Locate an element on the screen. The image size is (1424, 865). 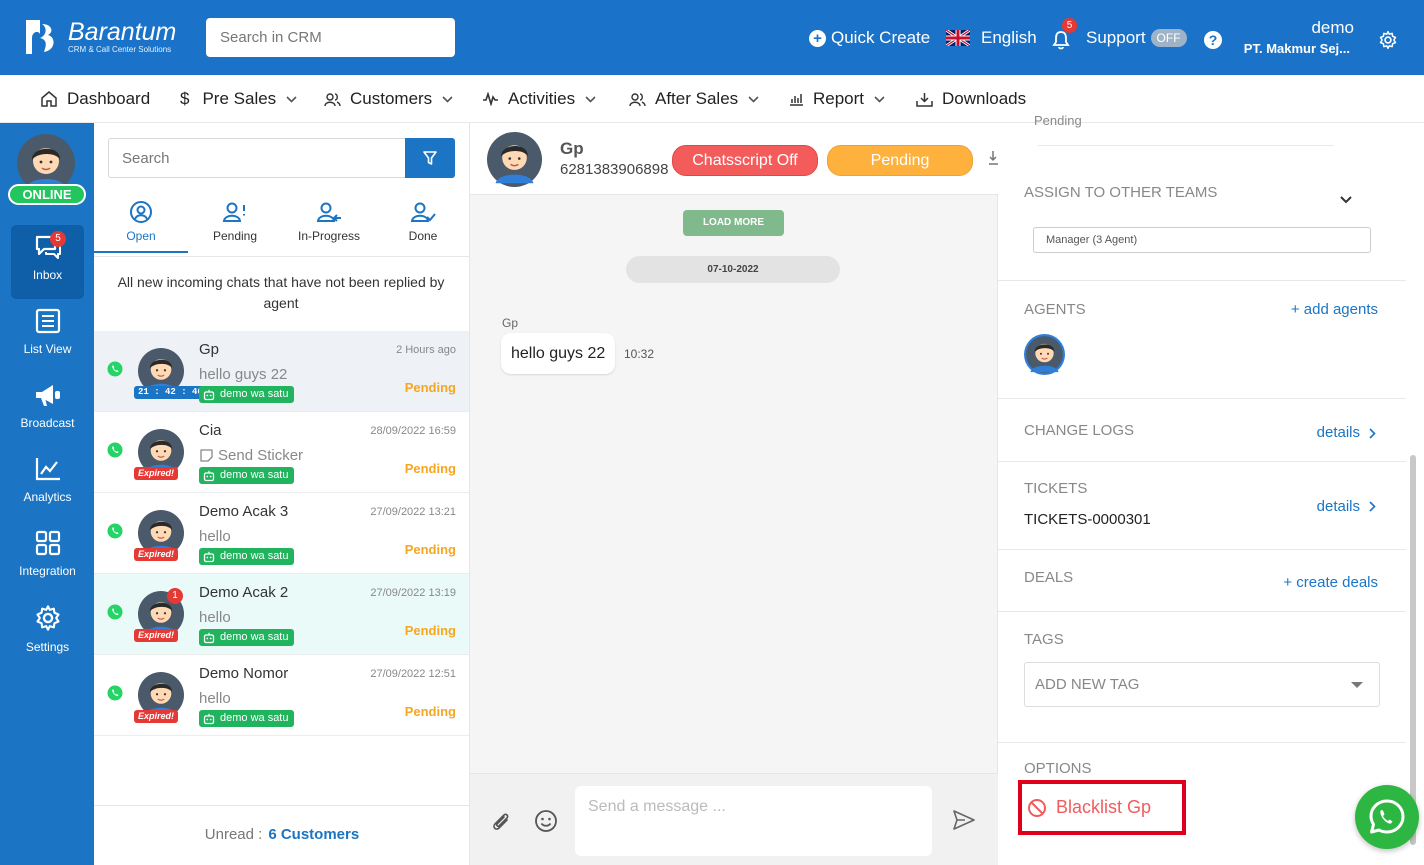
send-icon is located at coordinates (964, 820).